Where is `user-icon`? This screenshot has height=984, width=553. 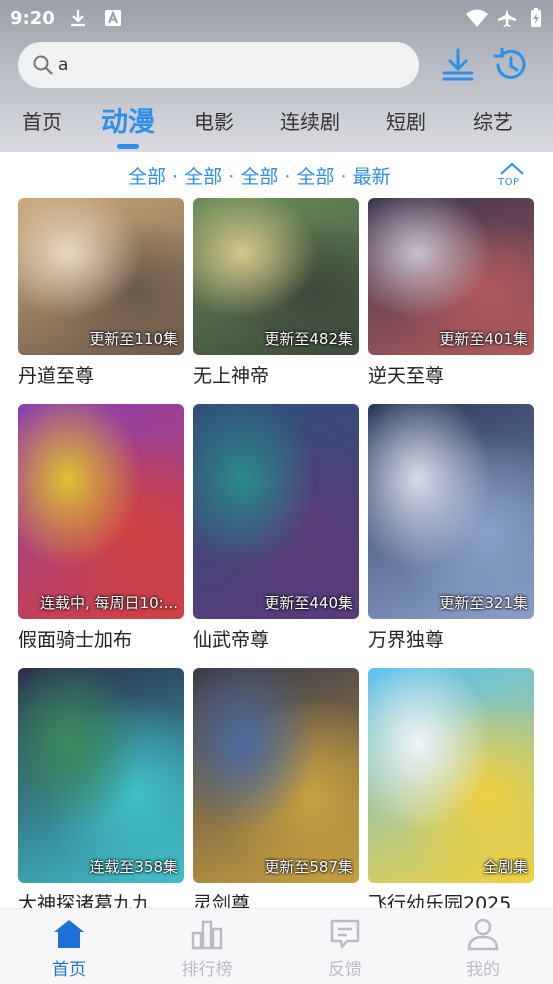
user-icon is located at coordinates (483, 934).